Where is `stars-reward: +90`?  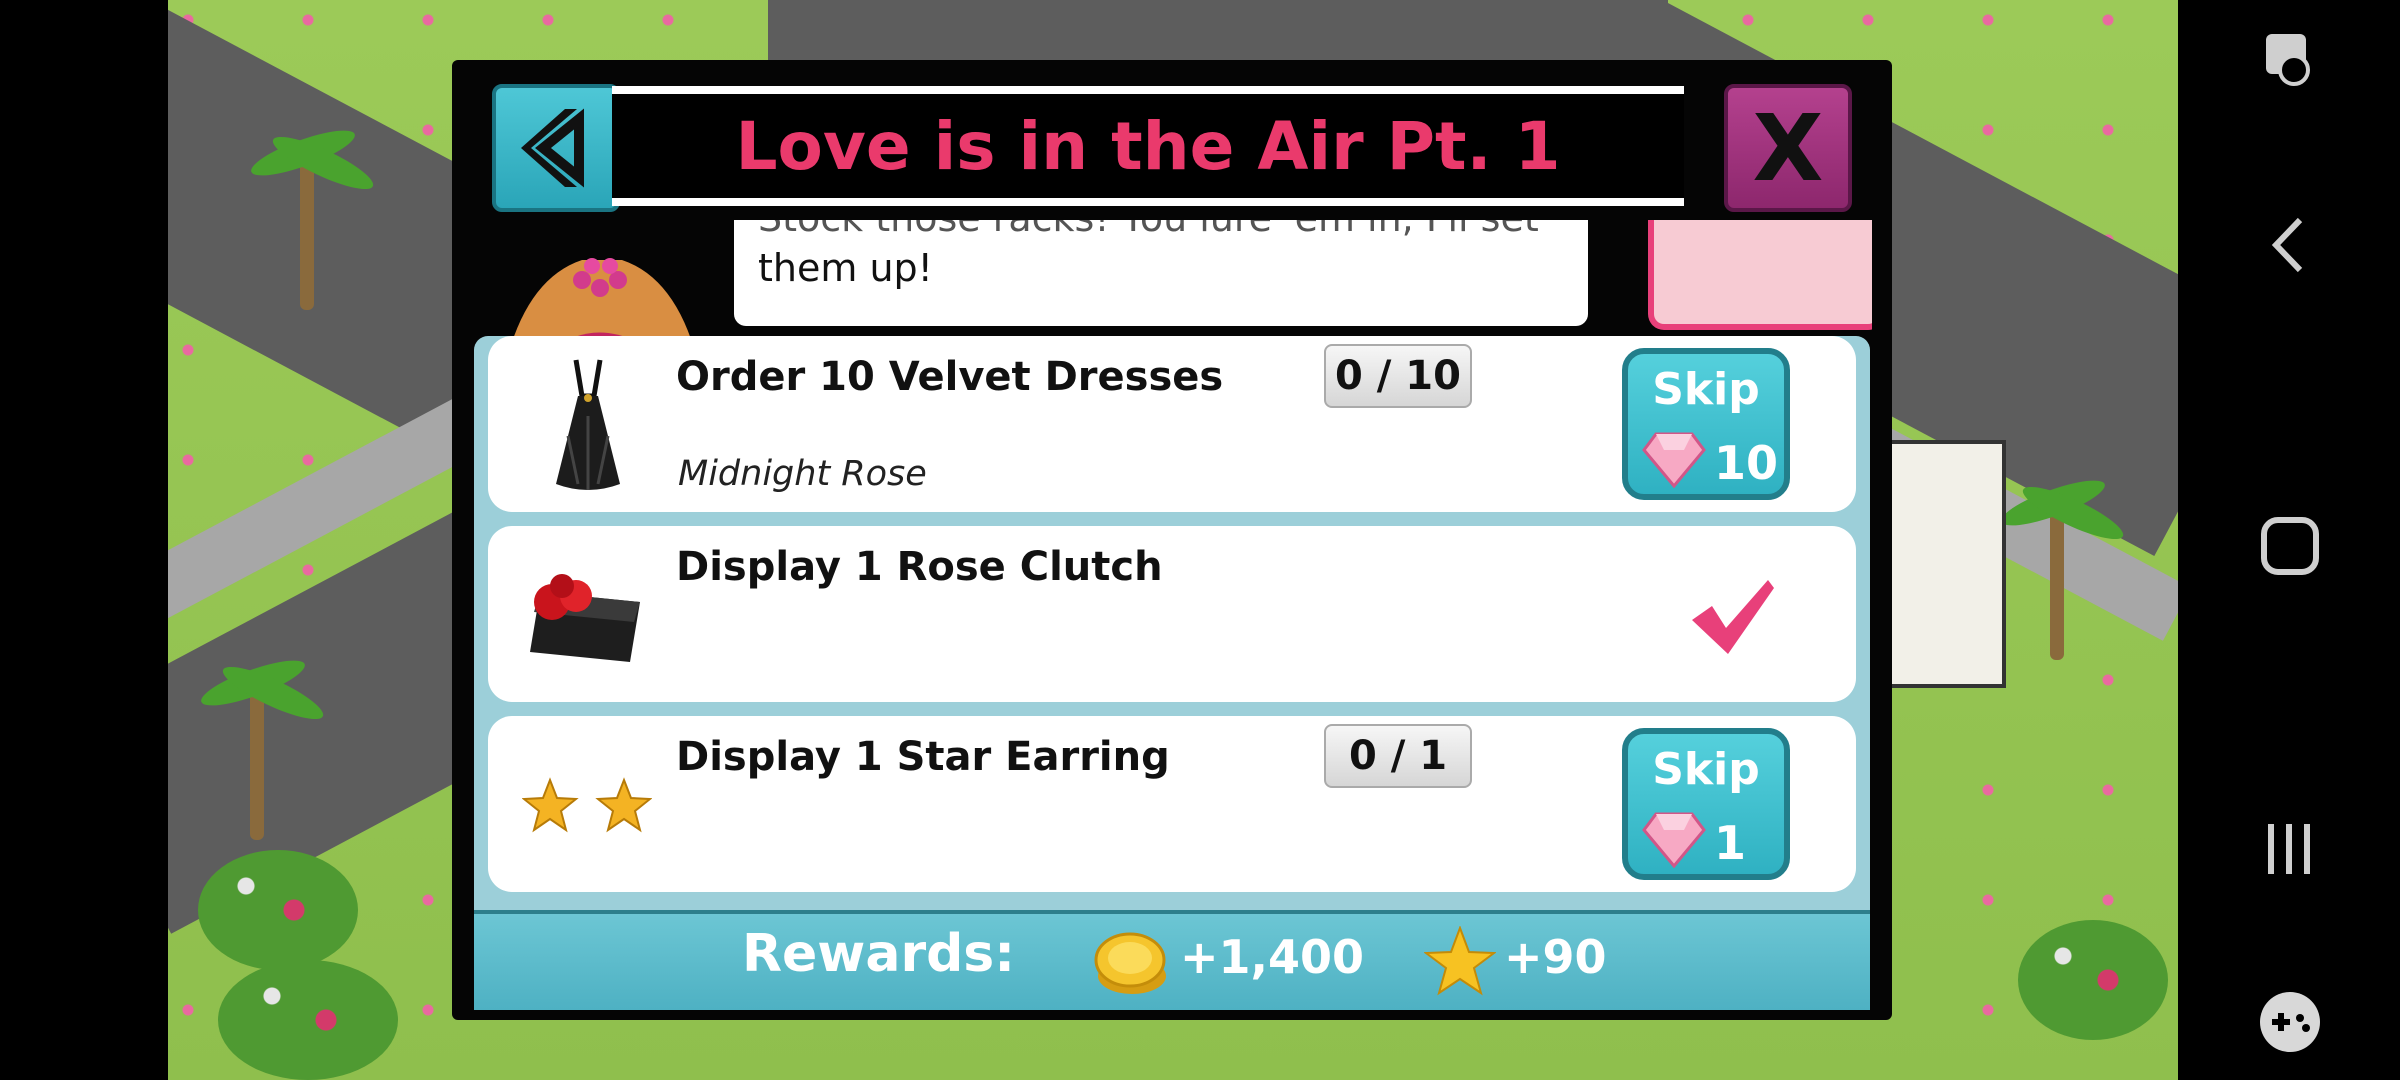 stars-reward: +90 is located at coordinates (1555, 957).